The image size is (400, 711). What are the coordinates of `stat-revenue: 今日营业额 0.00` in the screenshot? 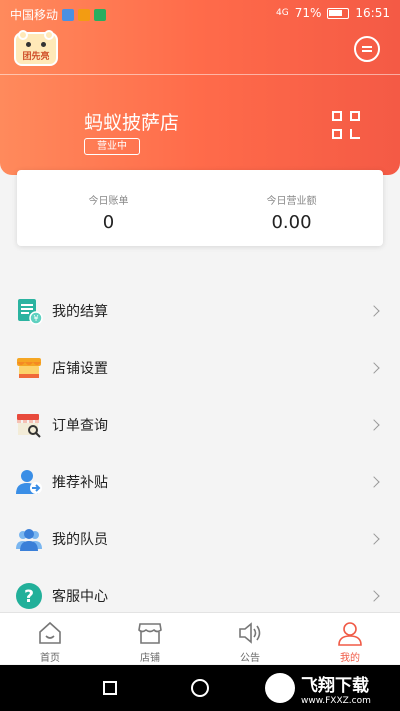 It's located at (291, 208).